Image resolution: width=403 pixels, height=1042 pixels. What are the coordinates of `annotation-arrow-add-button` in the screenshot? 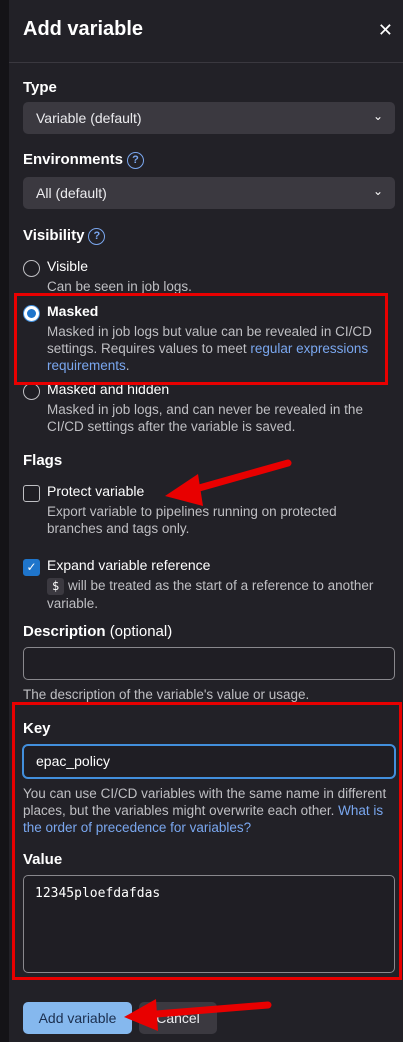 It's located at (198, 1015).